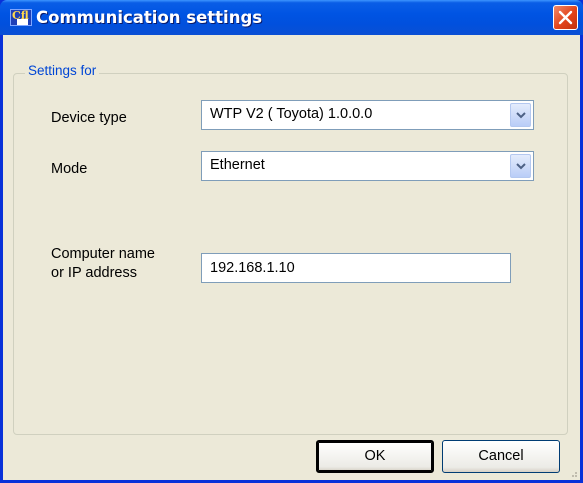 The image size is (583, 483). I want to click on window-title: Communication settings, so click(149, 17).